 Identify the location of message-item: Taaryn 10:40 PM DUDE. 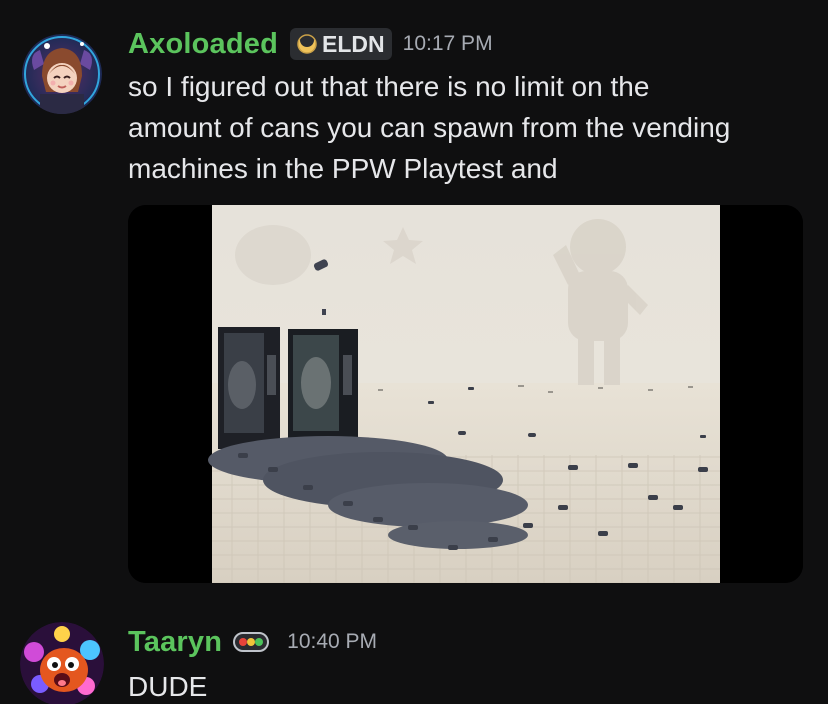
(414, 652).